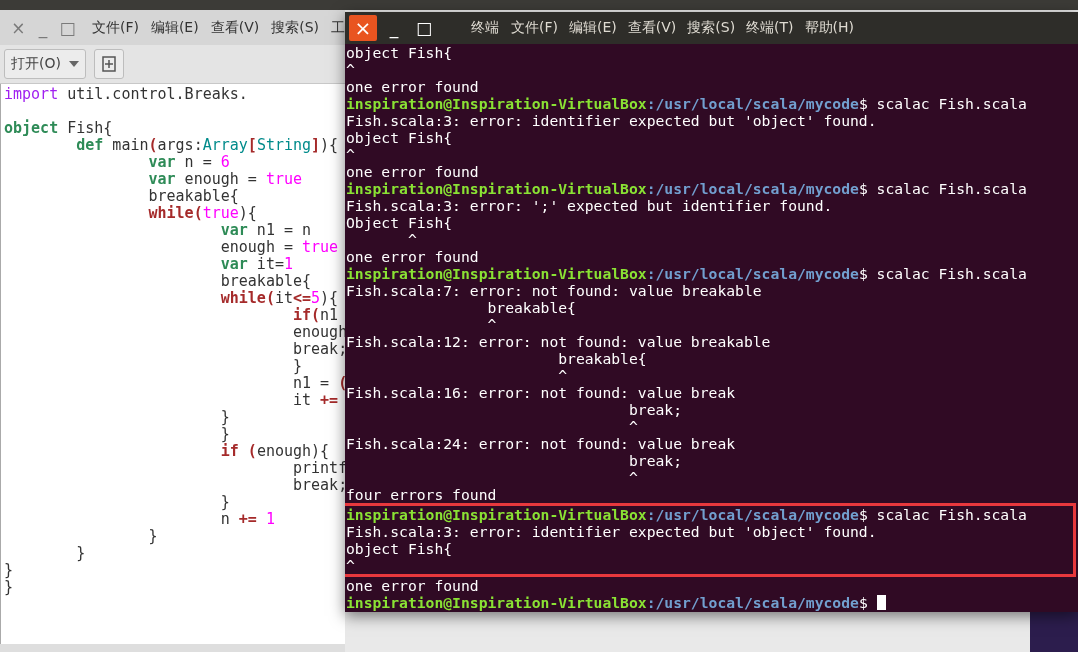 Image resolution: width=1078 pixels, height=652 pixels. Describe the element at coordinates (275, 451) in the screenshot. I see `code-line: if (enough){` at that location.